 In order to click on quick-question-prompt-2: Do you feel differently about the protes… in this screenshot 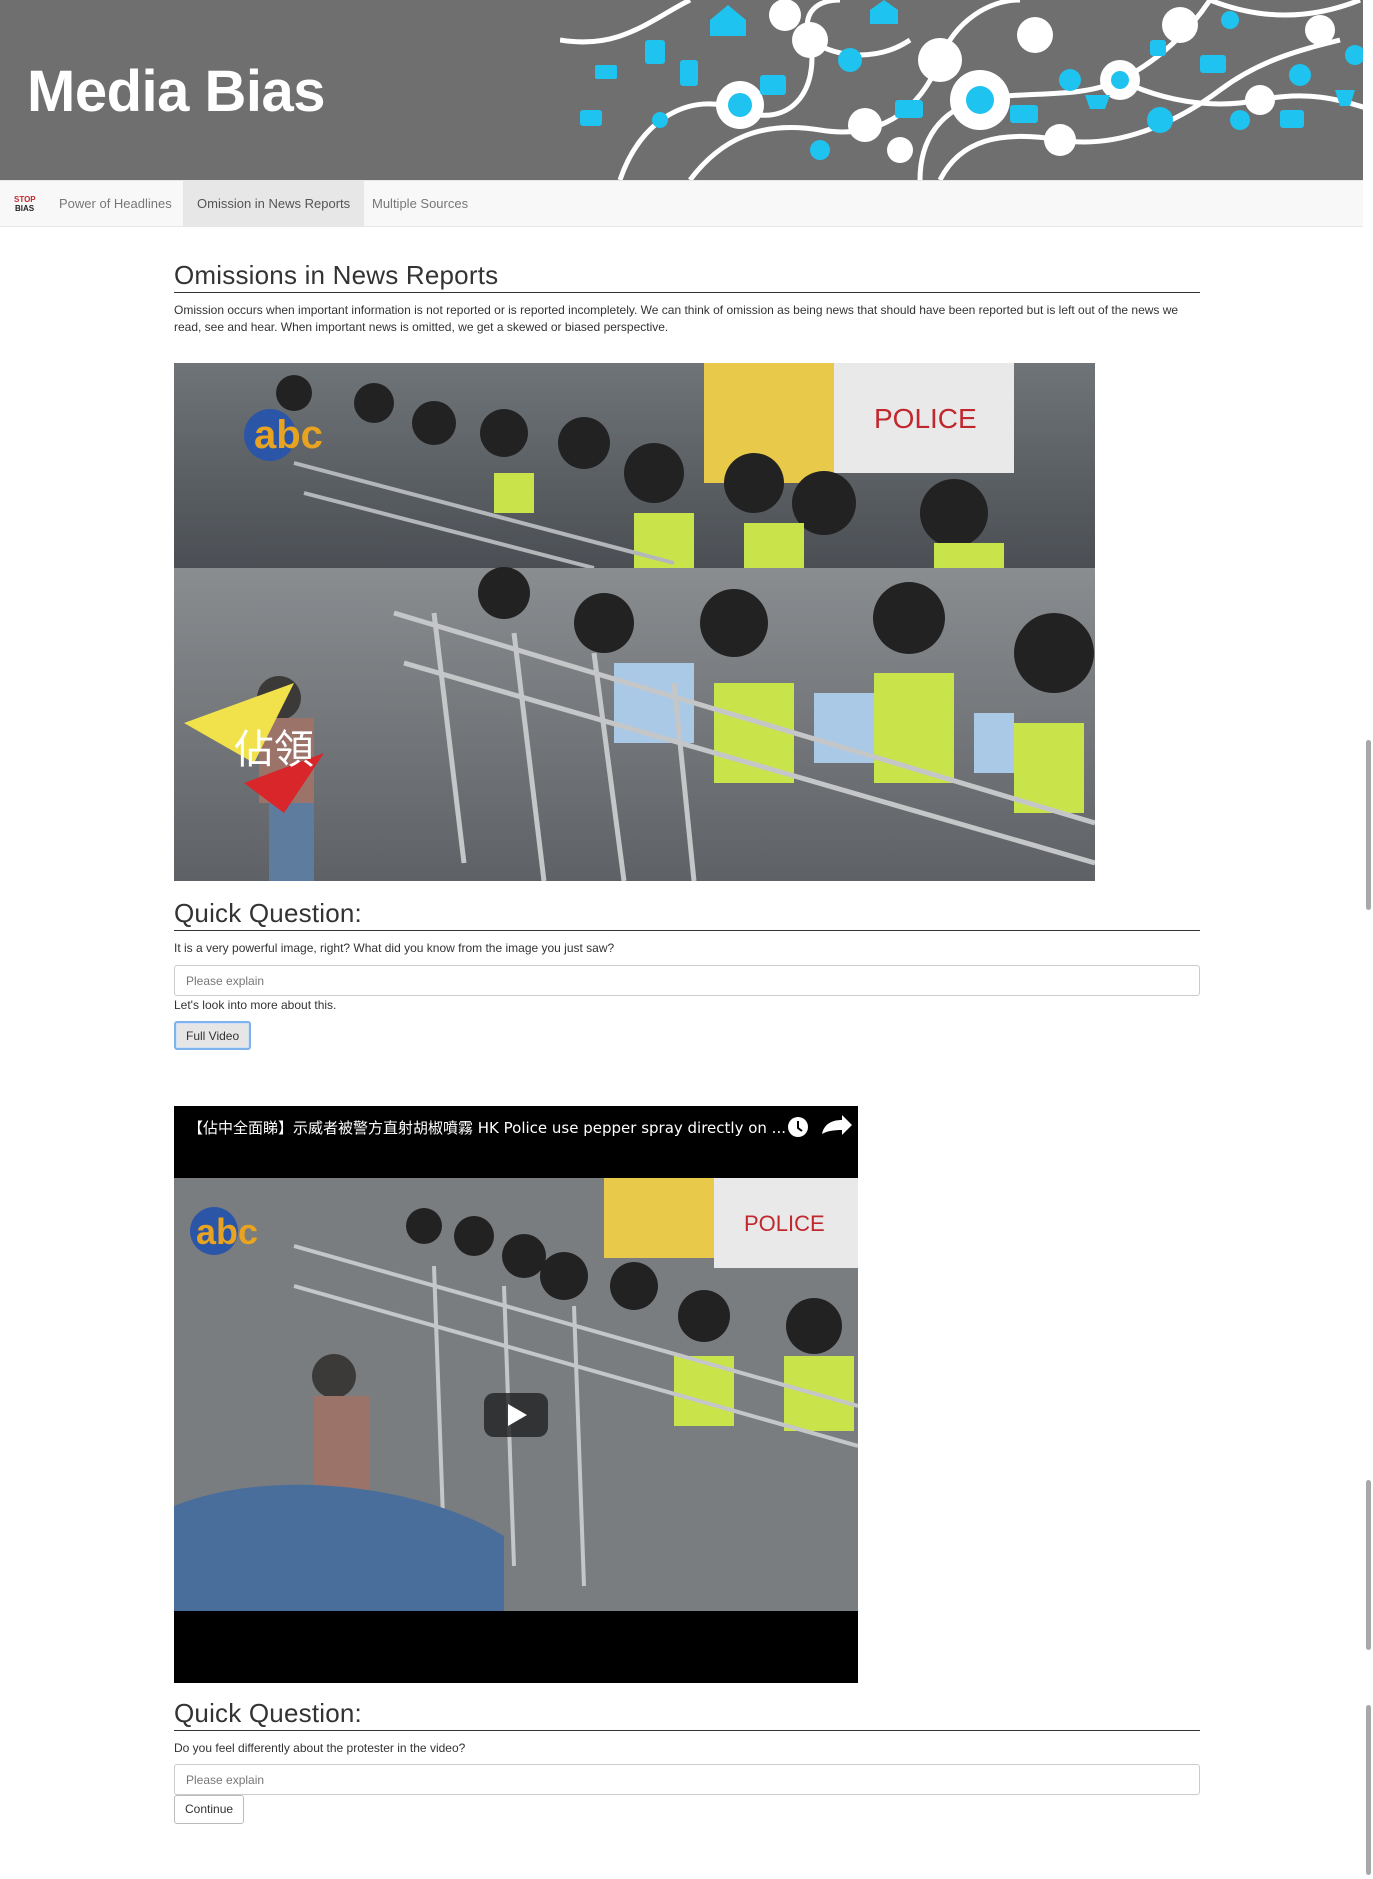, I will do `click(320, 1748)`.